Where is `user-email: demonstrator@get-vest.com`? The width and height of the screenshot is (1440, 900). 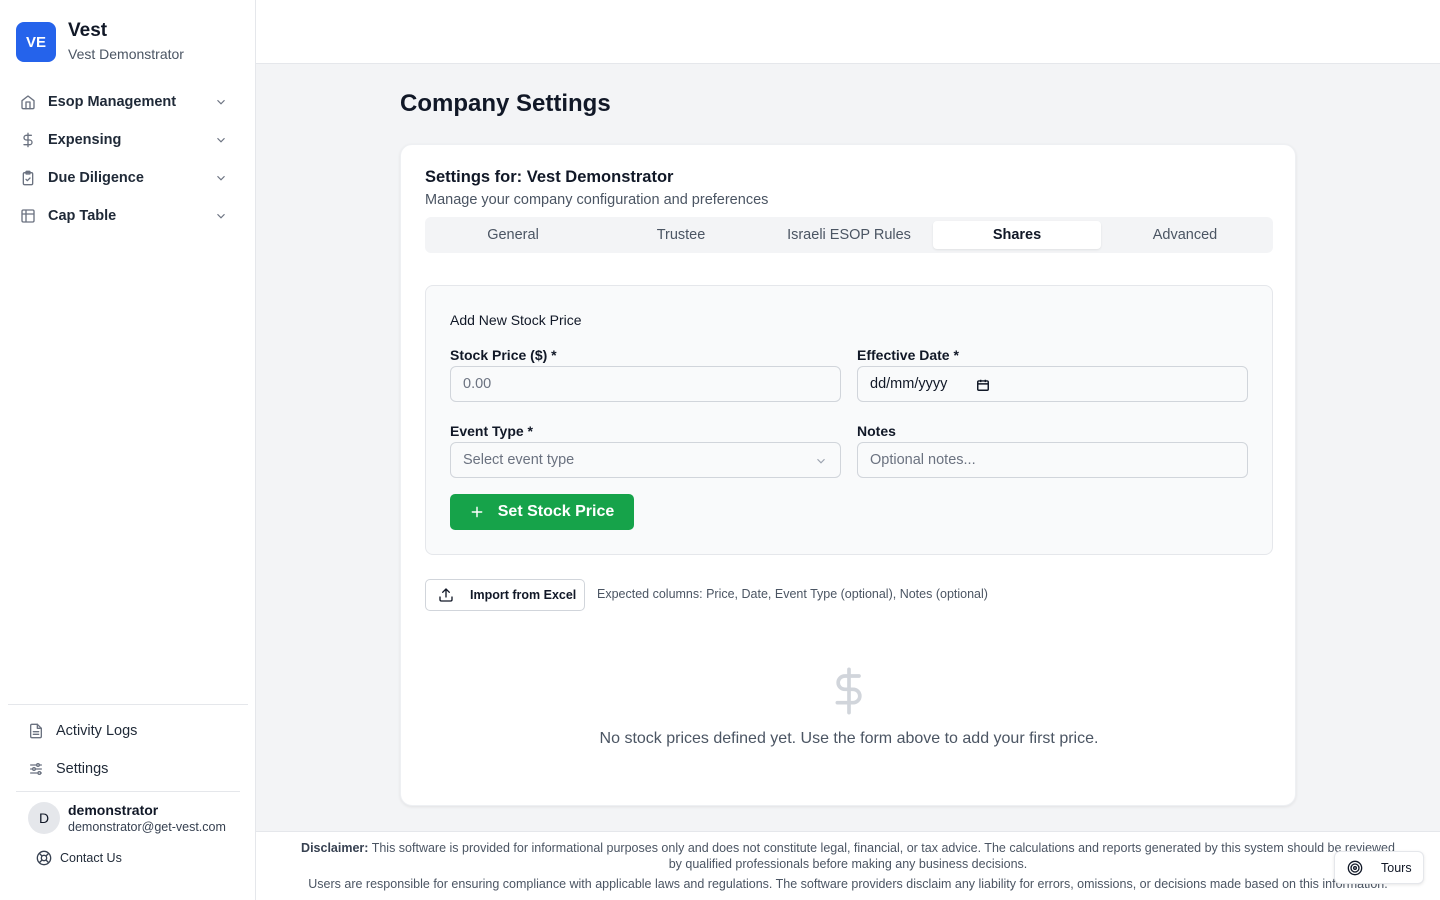
user-email: demonstrator@get-vest.com is located at coordinates (147, 827).